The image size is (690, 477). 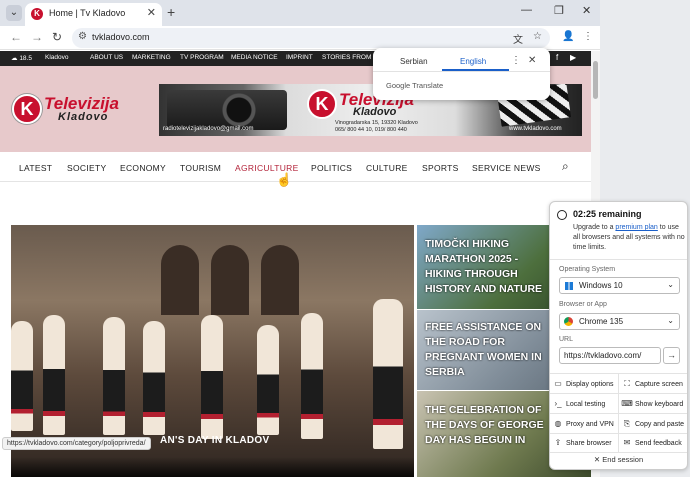 What do you see at coordinates (584, 383) in the screenshot?
I see `display-options-button: ▭ Display options` at bounding box center [584, 383].